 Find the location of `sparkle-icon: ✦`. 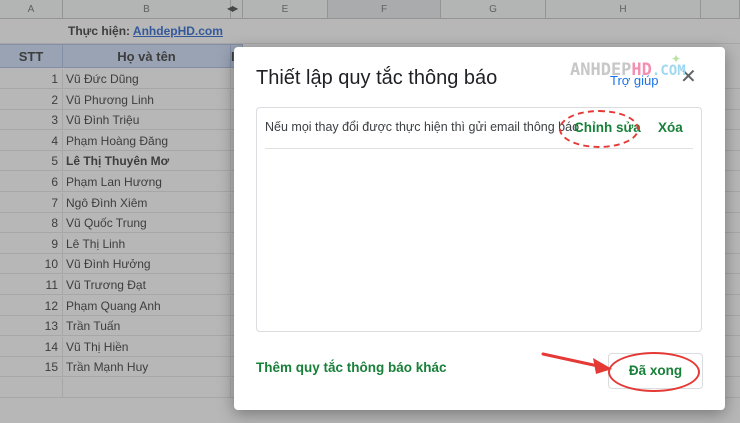

sparkle-icon: ✦ is located at coordinates (676, 59).